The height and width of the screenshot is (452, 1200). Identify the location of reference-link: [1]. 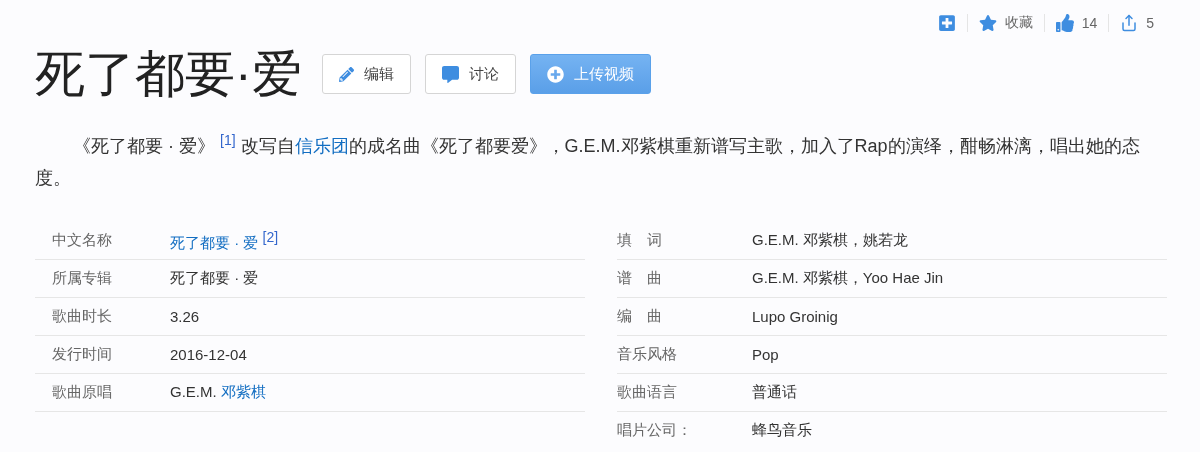
(228, 140).